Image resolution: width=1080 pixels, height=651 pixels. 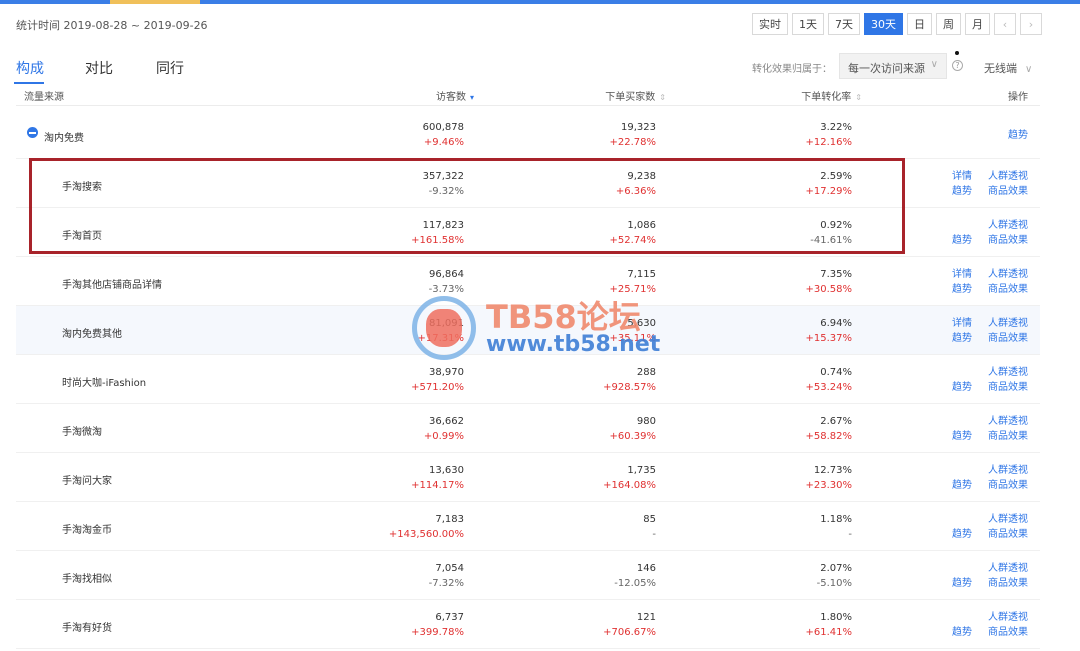 I want to click on range-button-7day: 7天, so click(x=844, y=24).